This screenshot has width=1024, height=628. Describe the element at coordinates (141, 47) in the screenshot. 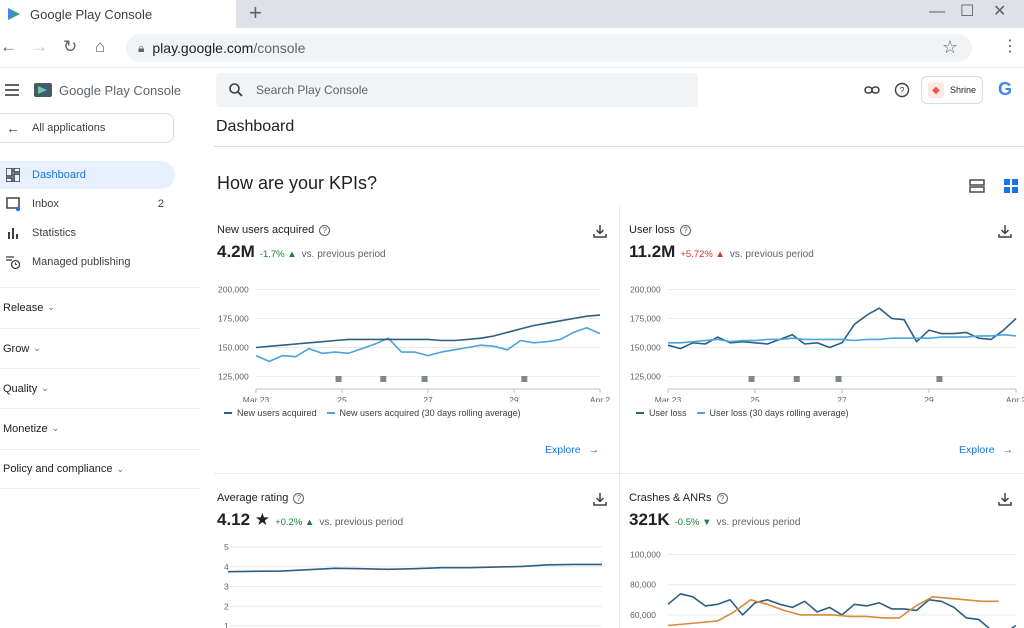

I see `lock-icon: 🔒︎` at that location.